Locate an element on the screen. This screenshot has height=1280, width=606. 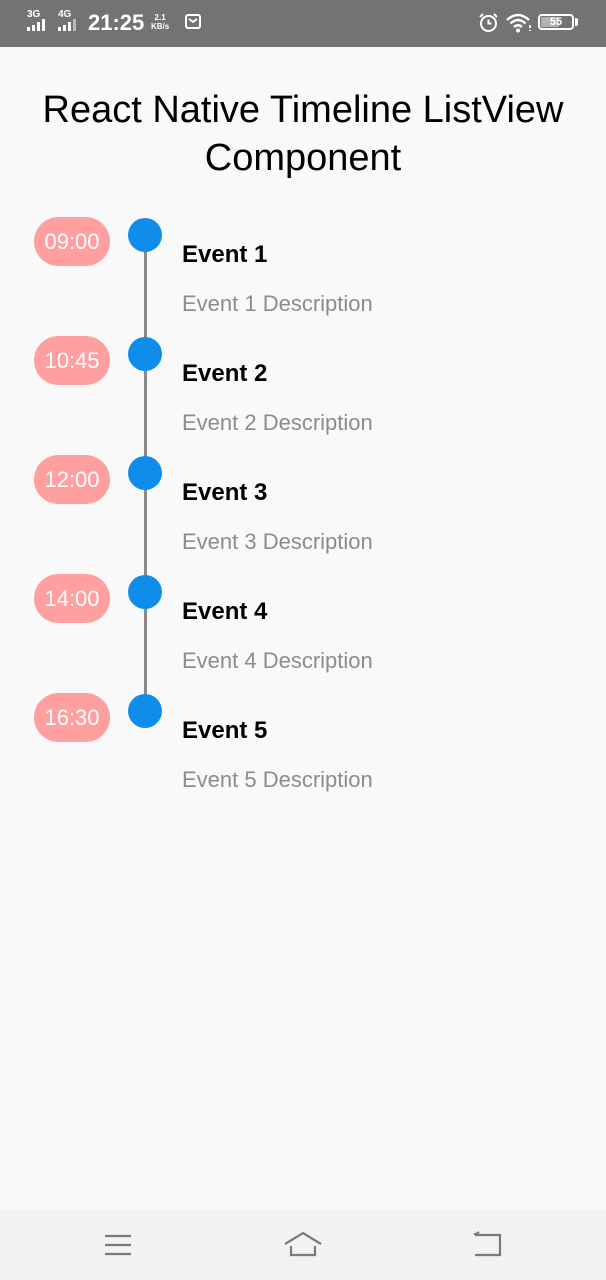
status-bar: 3G 4G 21:25 2.1 KB/s 55 is located at coordinates (303, 23).